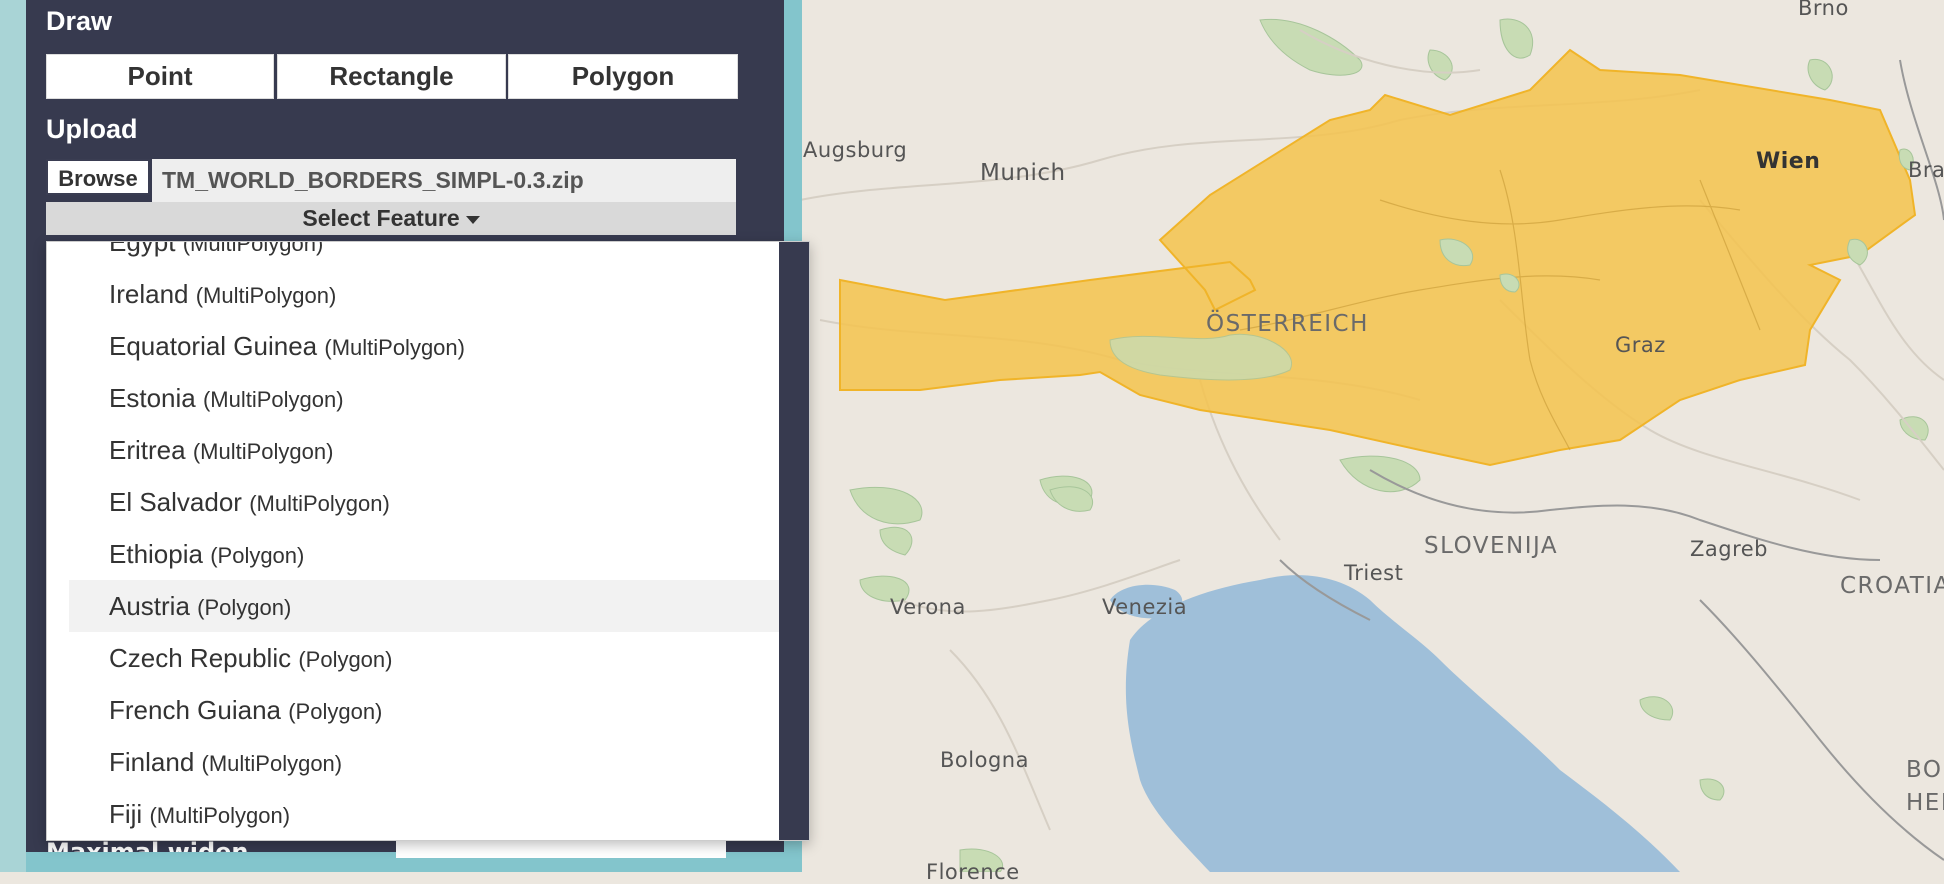 The height and width of the screenshot is (884, 1944). What do you see at coordinates (928, 607) in the screenshot?
I see `map-label-verona: Verona` at bounding box center [928, 607].